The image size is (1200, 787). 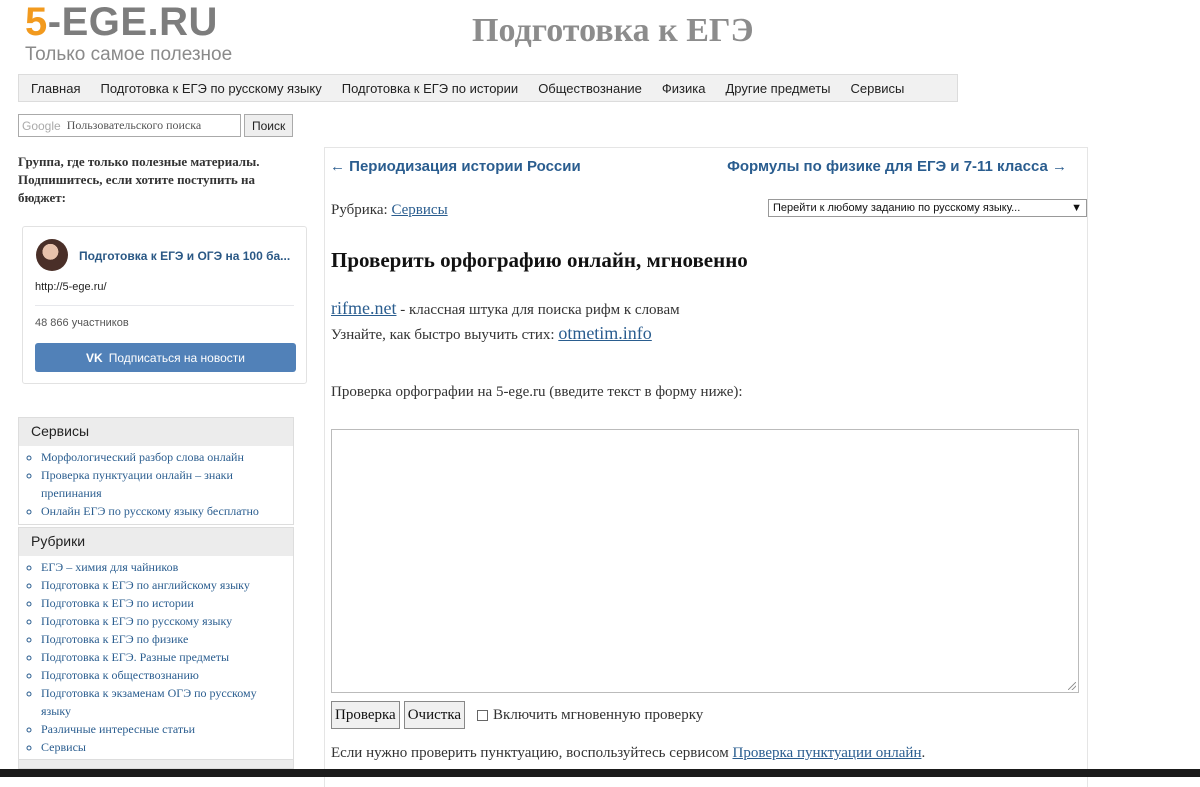 What do you see at coordinates (82, 323) in the screenshot?
I see `vk-members-count: 48 866 участников` at bounding box center [82, 323].